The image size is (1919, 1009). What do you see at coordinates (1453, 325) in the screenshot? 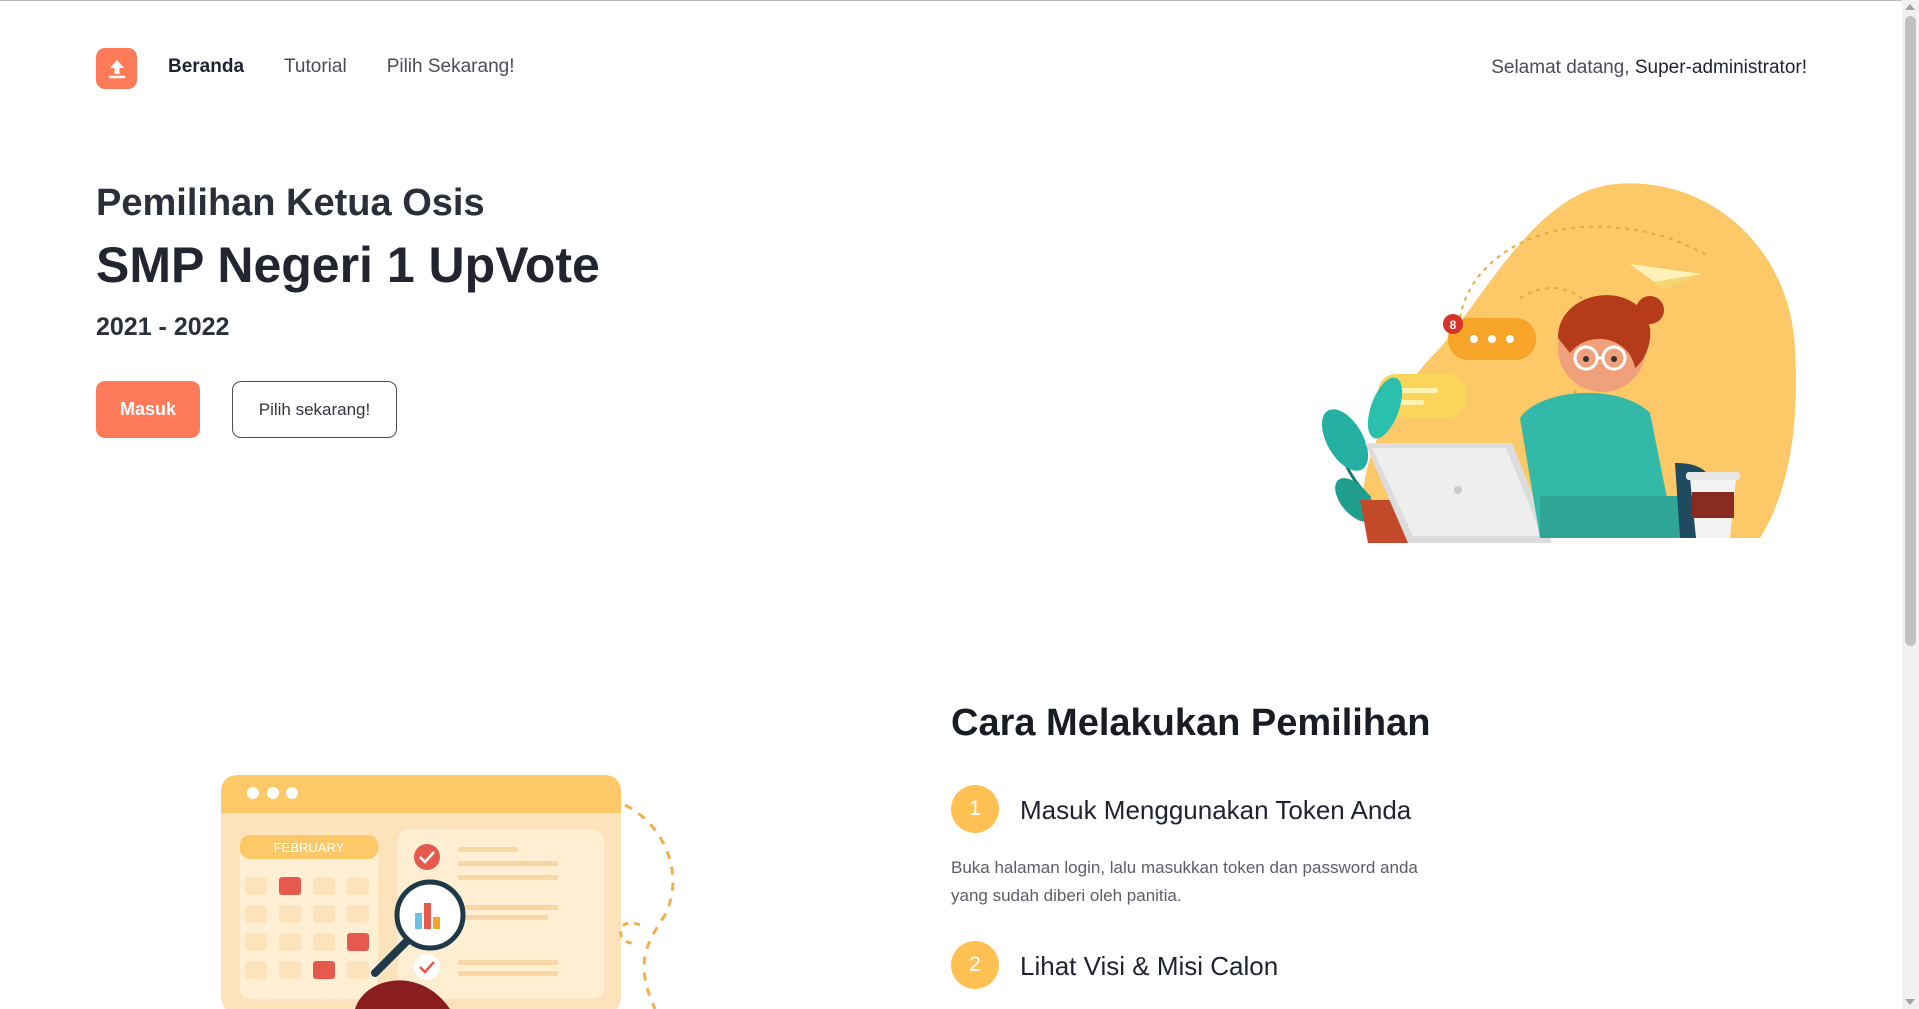
I see `notification-count: 8` at bounding box center [1453, 325].